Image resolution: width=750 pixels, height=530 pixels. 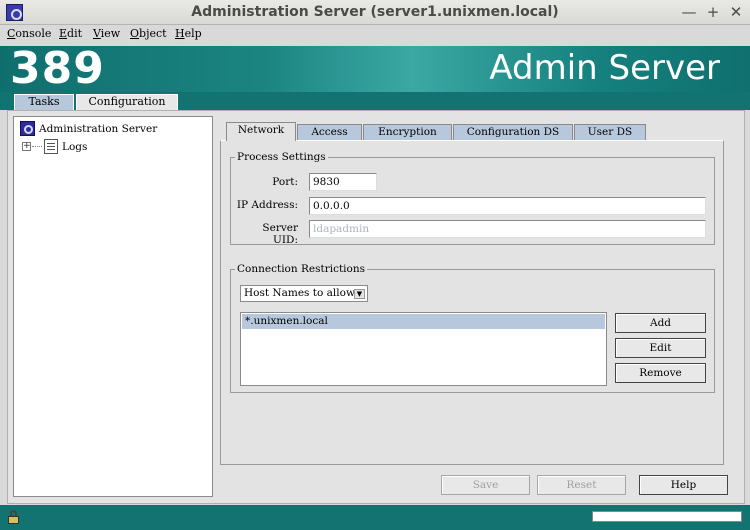 What do you see at coordinates (736, 12) in the screenshot?
I see `close-button: ✕` at bounding box center [736, 12].